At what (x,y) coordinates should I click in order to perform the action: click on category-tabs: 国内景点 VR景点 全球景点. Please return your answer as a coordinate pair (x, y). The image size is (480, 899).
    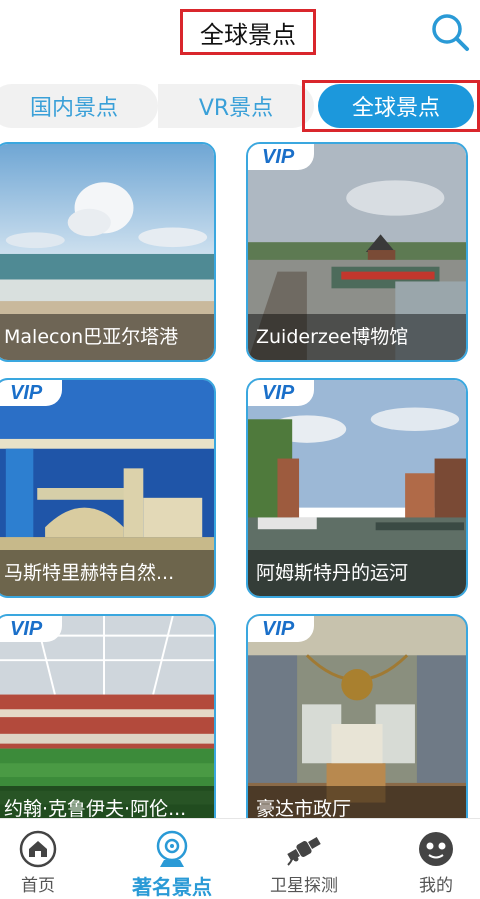
    Looking at the image, I should click on (240, 106).